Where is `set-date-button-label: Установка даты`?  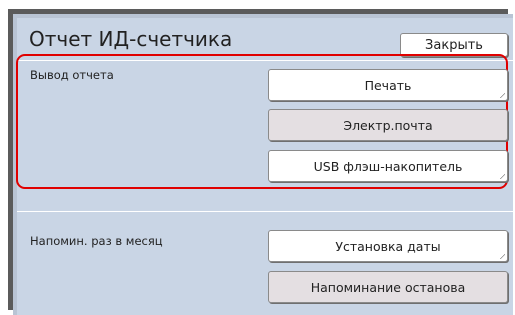
set-date-button-label: Установка даты is located at coordinates (388, 246).